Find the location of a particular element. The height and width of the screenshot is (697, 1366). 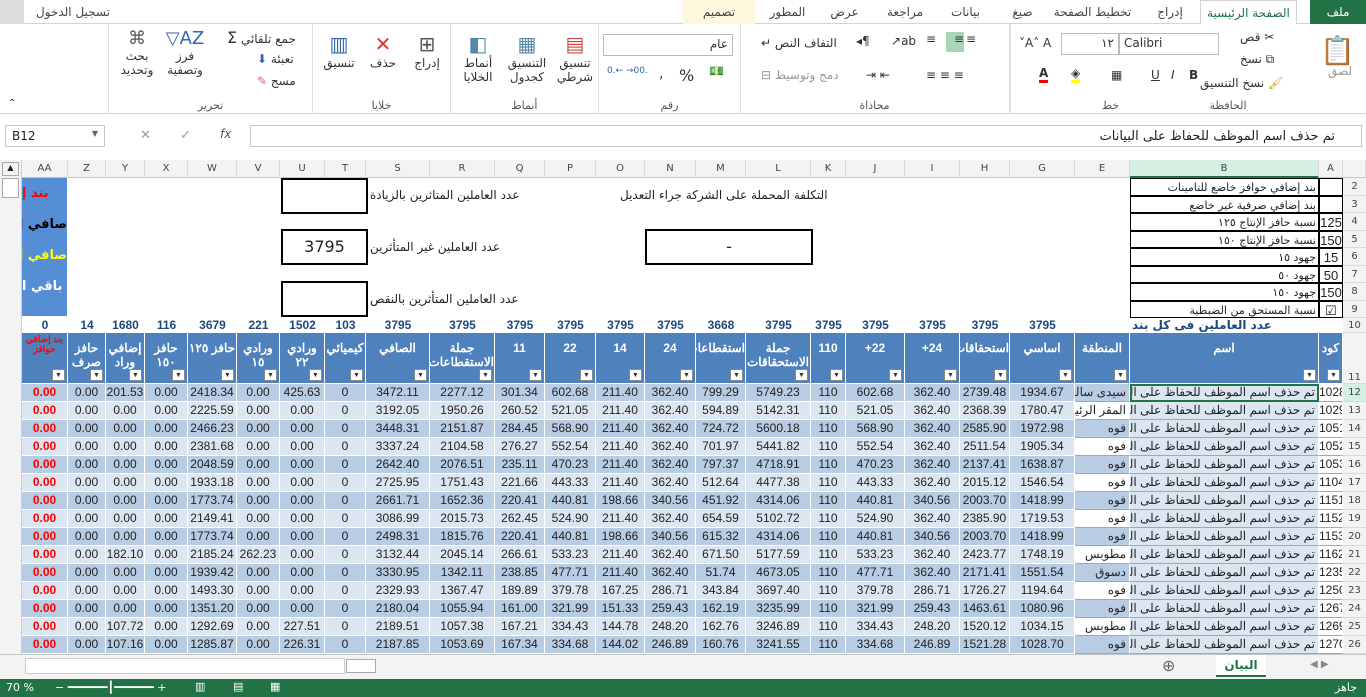

table-cell: 797.37 is located at coordinates (721, 465).